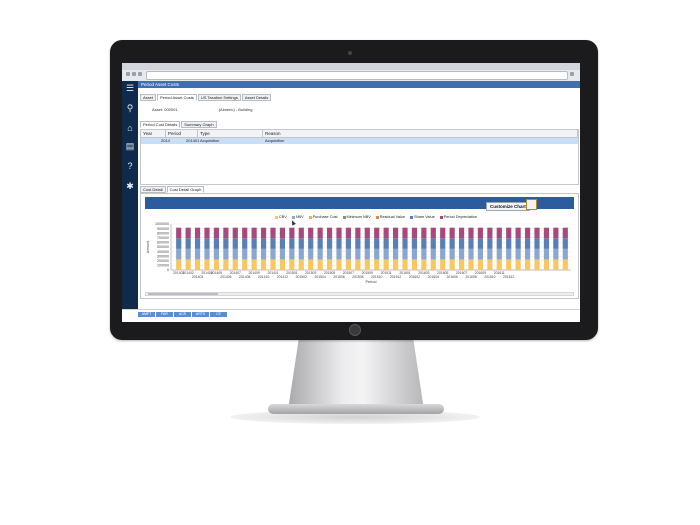  What do you see at coordinates (355, 330) in the screenshot?
I see `monitor-logo` at bounding box center [355, 330].